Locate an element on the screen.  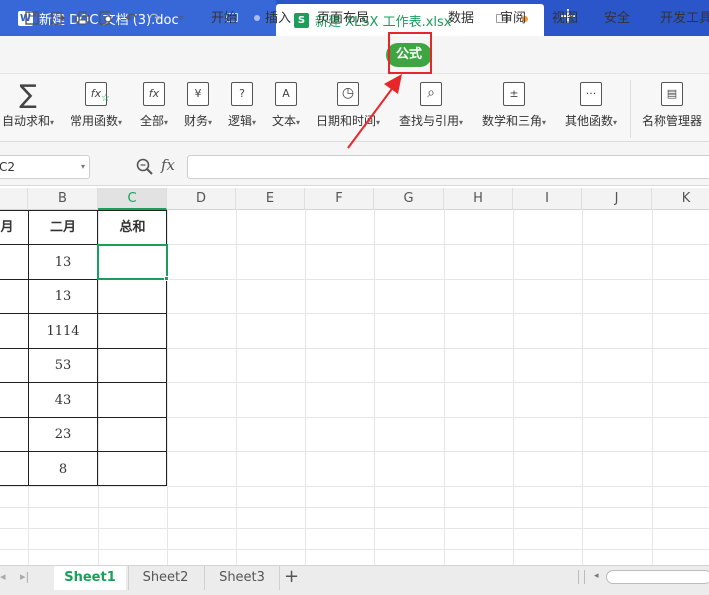
cell-b6: 43 is located at coordinates (63, 401).